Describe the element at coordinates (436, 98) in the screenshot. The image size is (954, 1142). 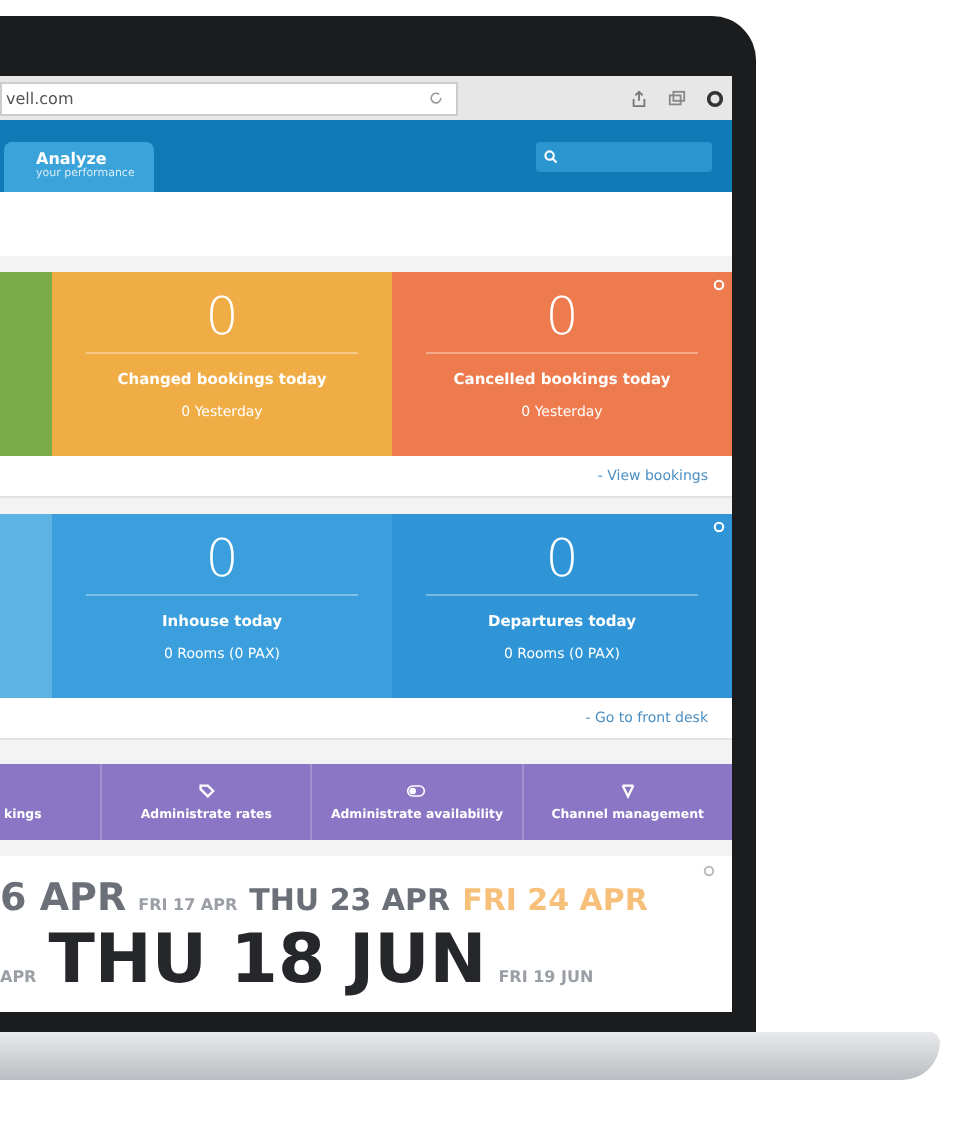
I see `reload-icon` at that location.